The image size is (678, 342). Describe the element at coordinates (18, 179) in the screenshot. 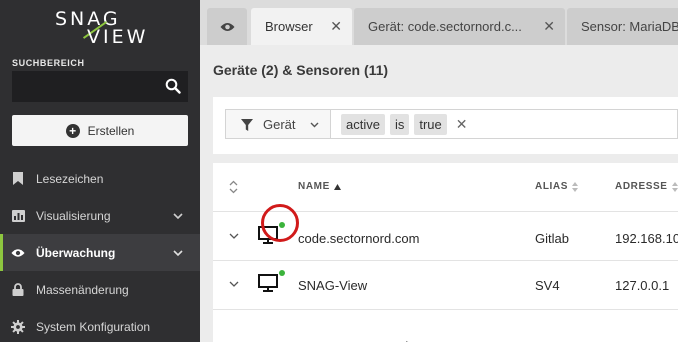

I see `bookmark-icon` at that location.